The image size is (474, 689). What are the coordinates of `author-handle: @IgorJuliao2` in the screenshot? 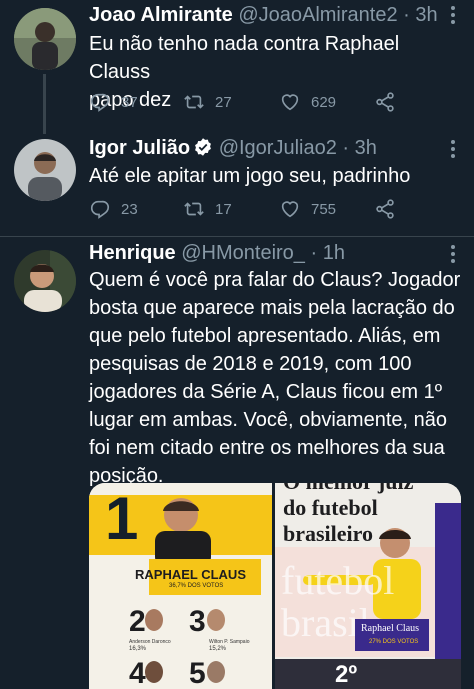 It's located at (278, 148).